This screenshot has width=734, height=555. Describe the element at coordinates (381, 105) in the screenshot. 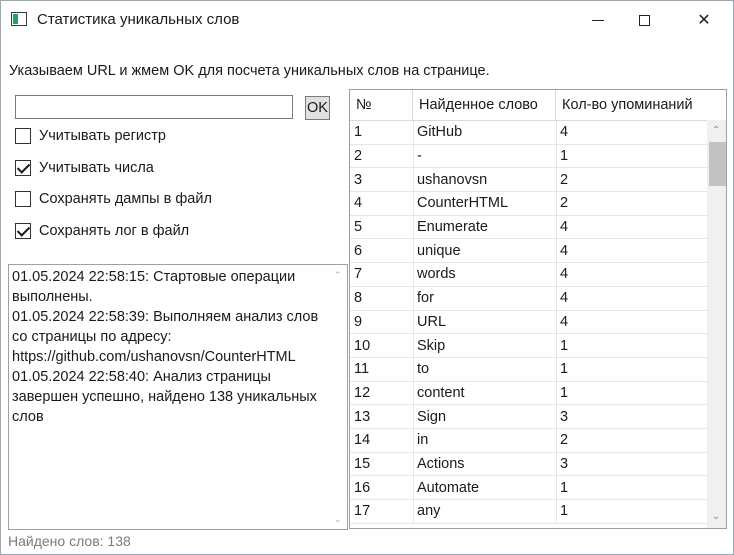

I see `column-header-number: №` at that location.